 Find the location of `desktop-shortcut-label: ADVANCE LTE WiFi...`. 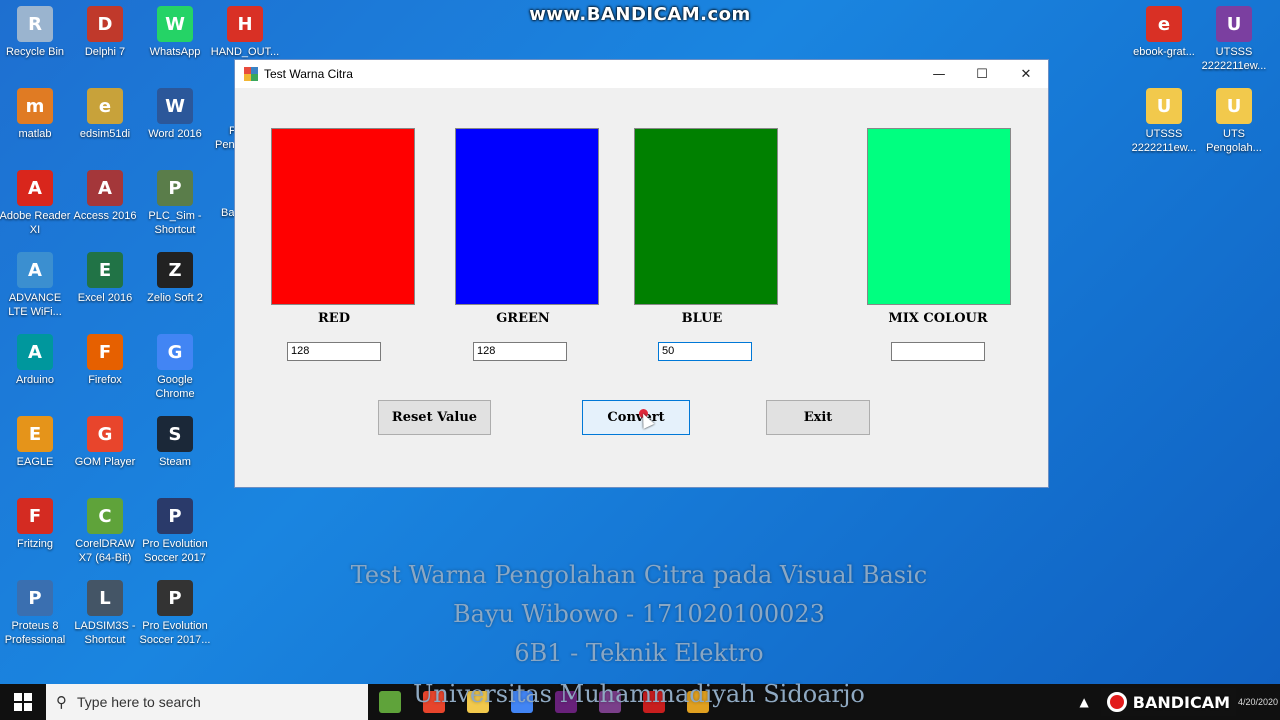

desktop-shortcut-label: ADVANCE LTE WiFi... is located at coordinates (35, 305).